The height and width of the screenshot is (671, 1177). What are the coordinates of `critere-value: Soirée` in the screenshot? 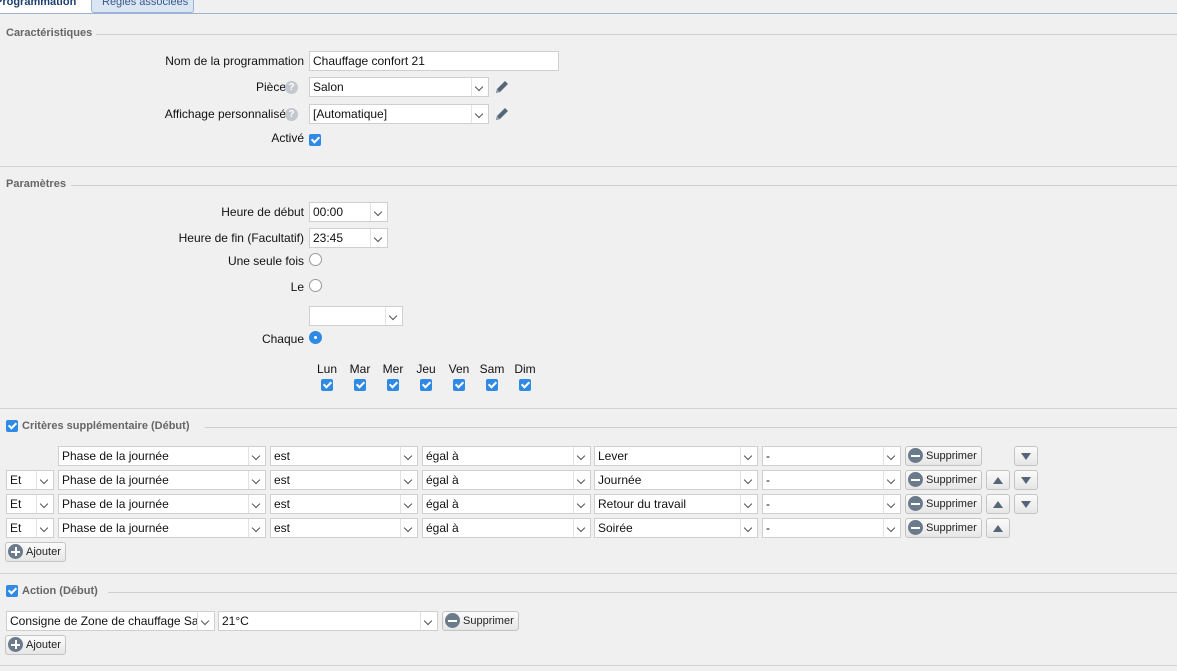 It's located at (615, 528).